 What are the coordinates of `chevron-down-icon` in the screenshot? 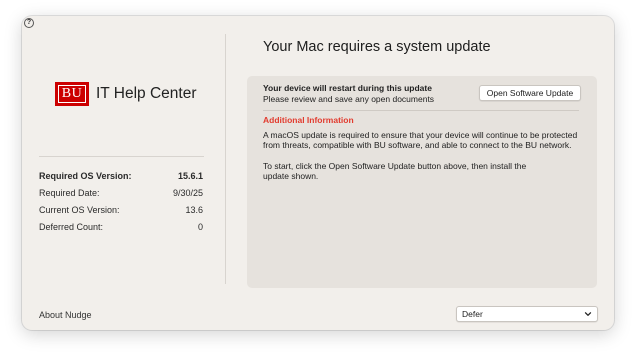 It's located at (588, 314).